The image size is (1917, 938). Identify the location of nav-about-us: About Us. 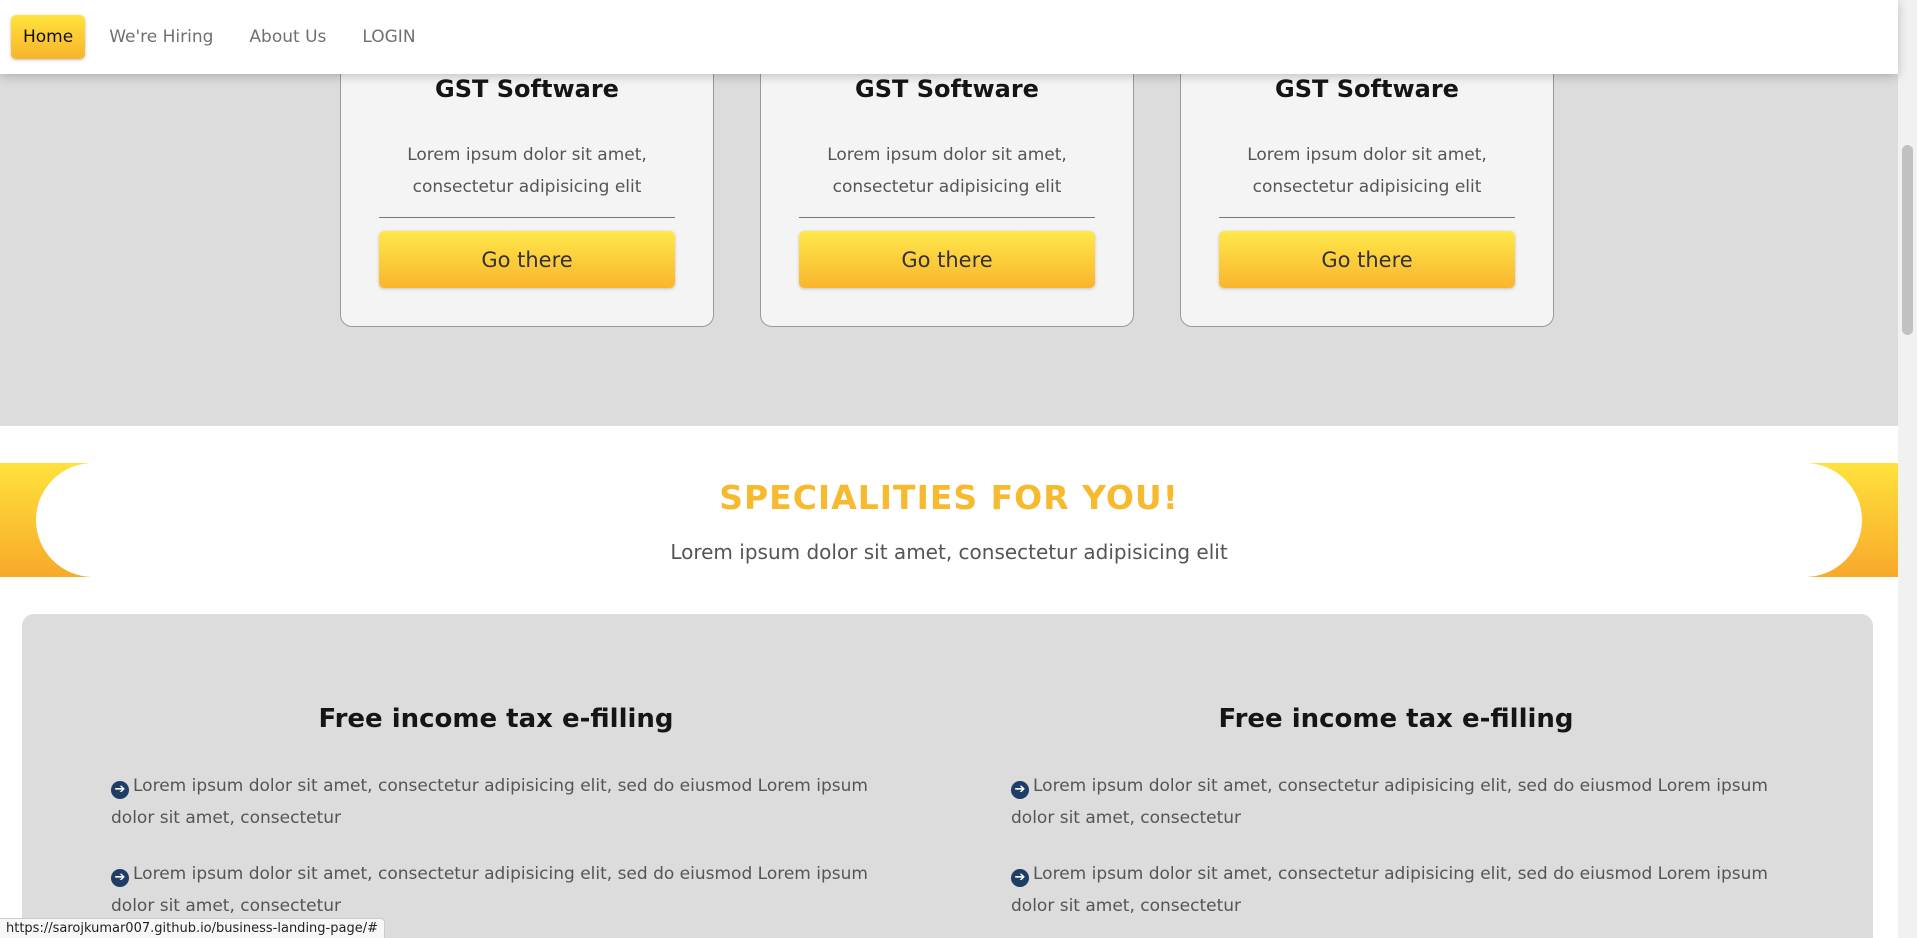
(287, 37).